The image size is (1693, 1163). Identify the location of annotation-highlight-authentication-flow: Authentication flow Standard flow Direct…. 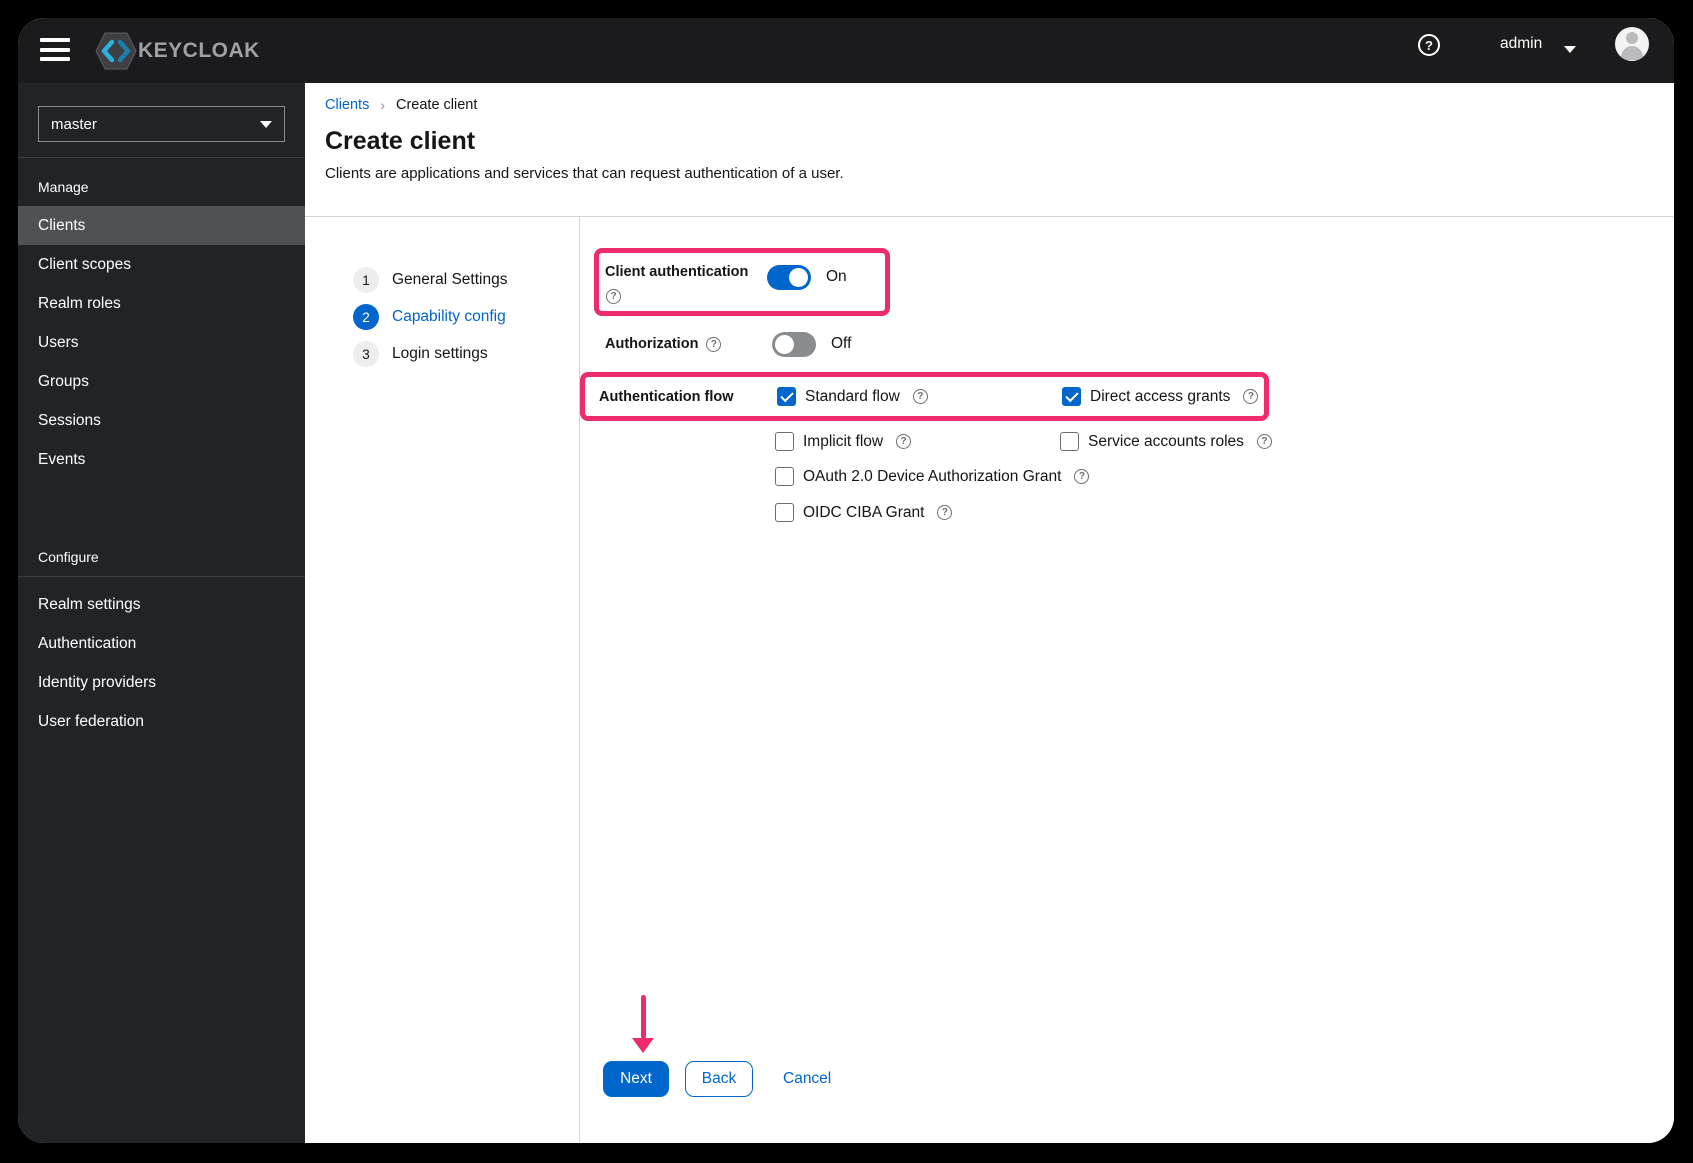
(924, 396).